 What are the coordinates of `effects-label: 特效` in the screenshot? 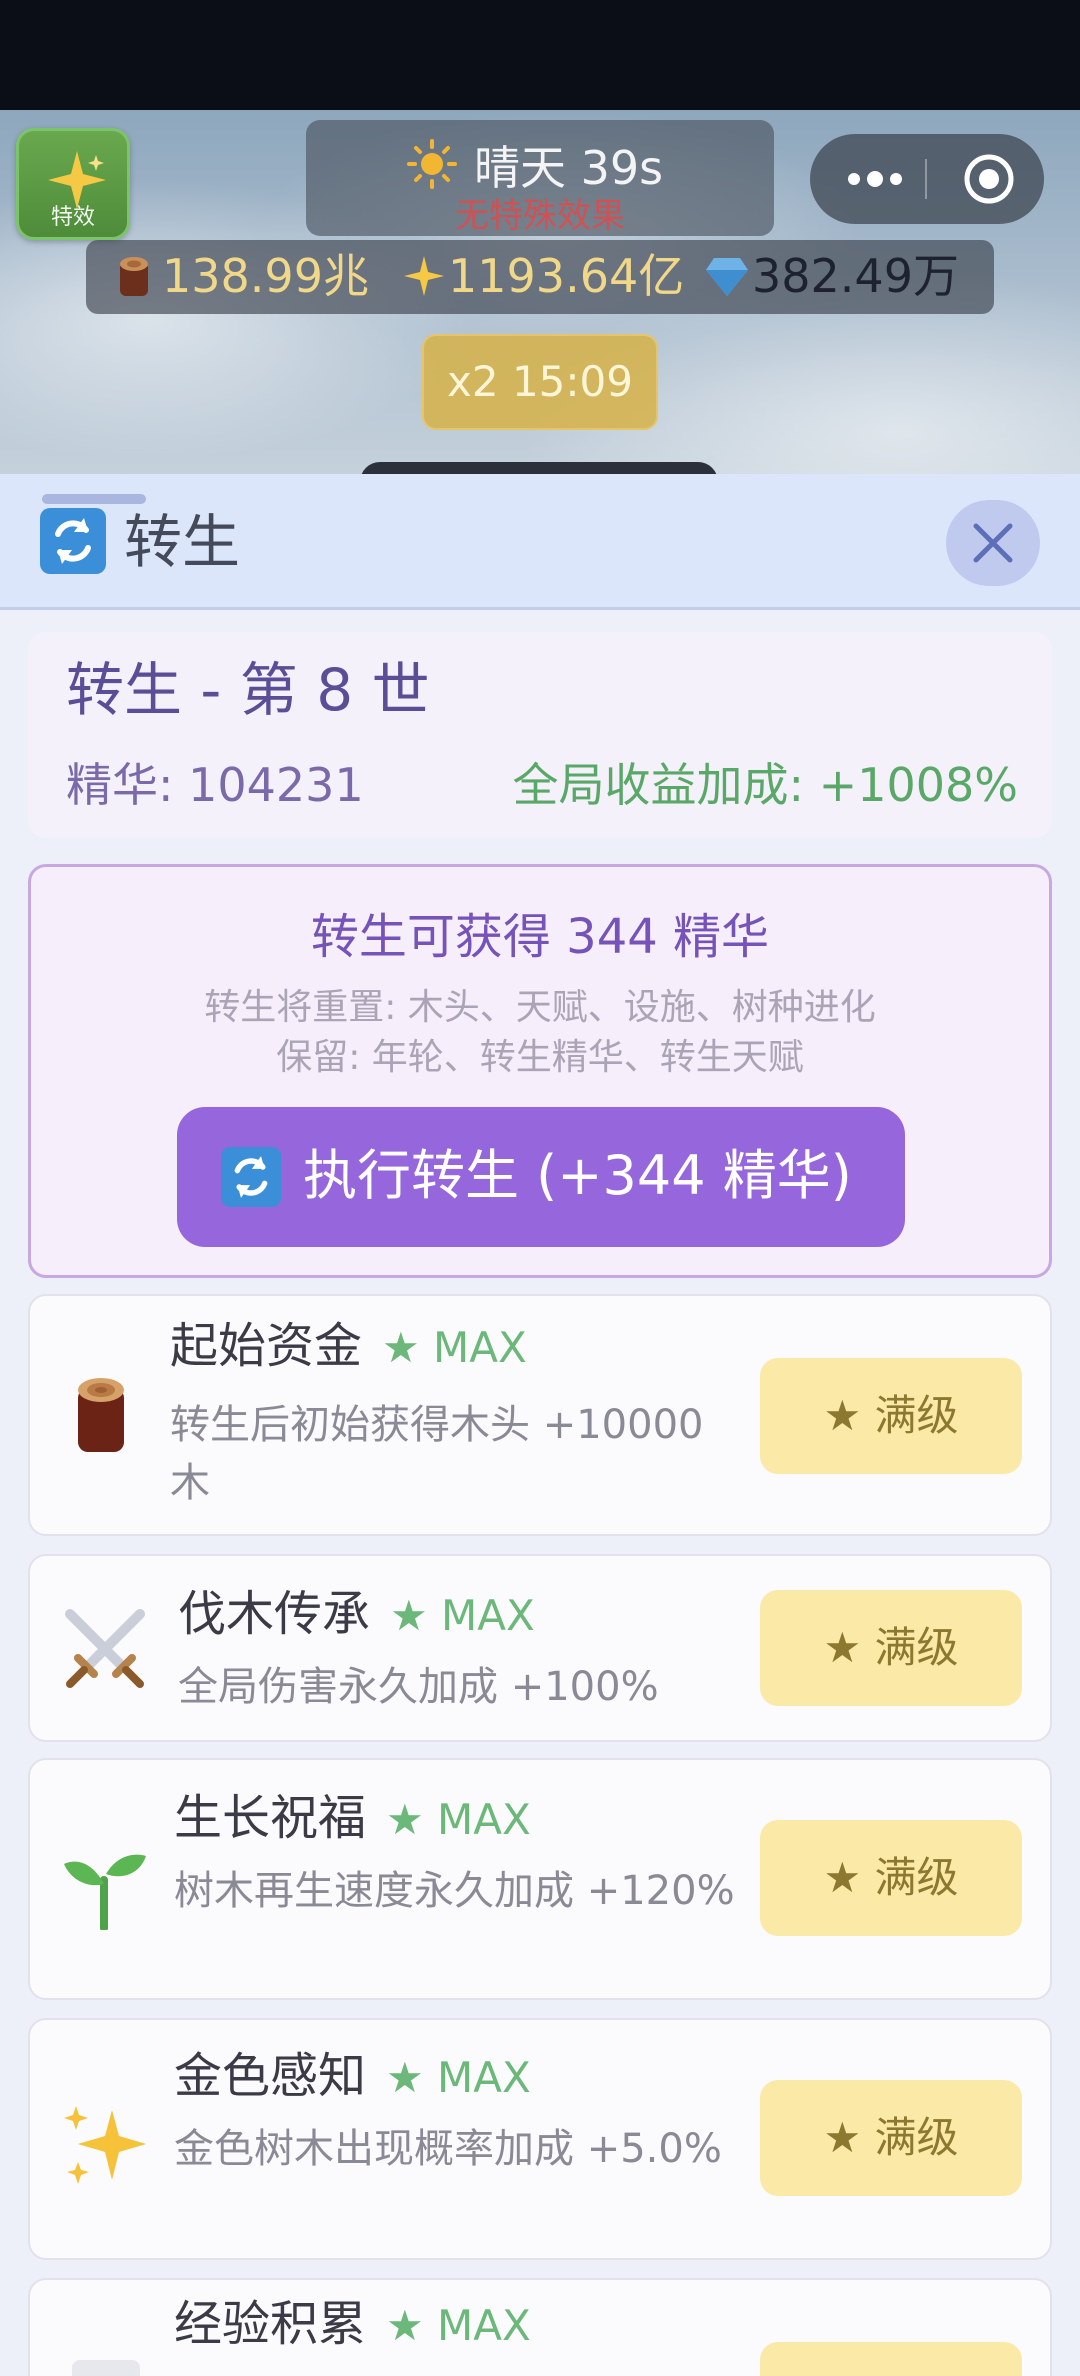 It's located at (72, 217).